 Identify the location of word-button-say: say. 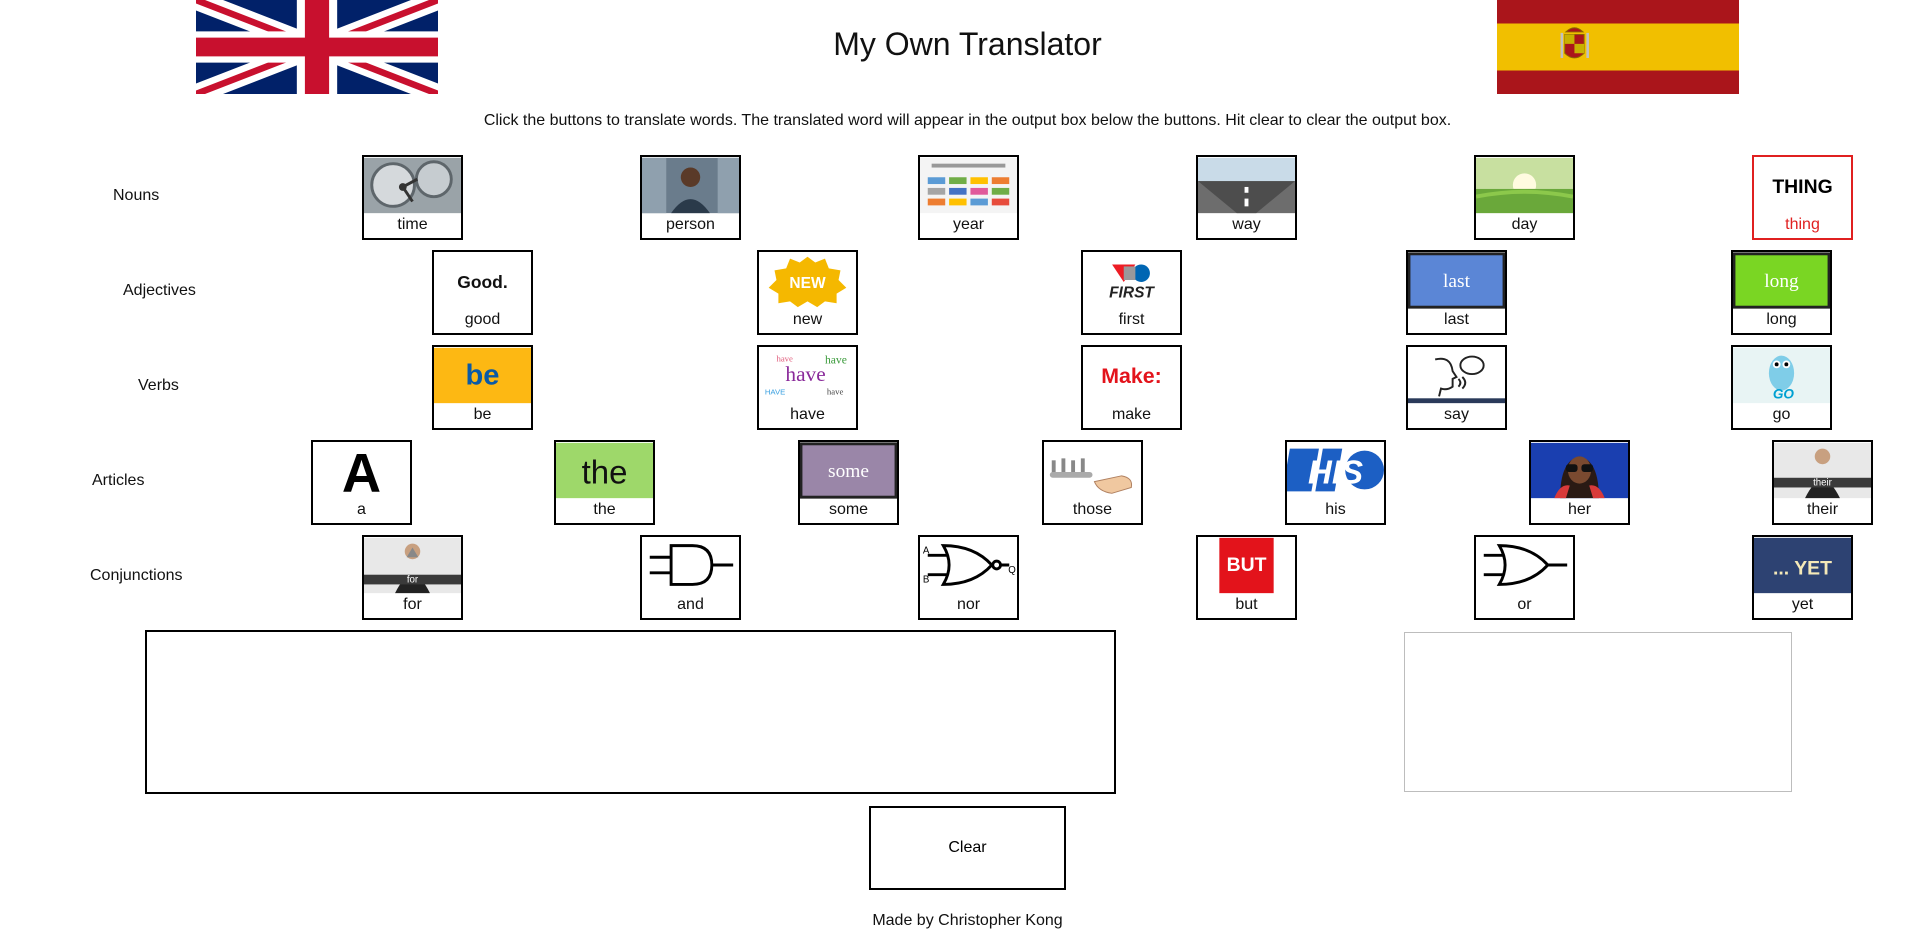
(1456, 387).